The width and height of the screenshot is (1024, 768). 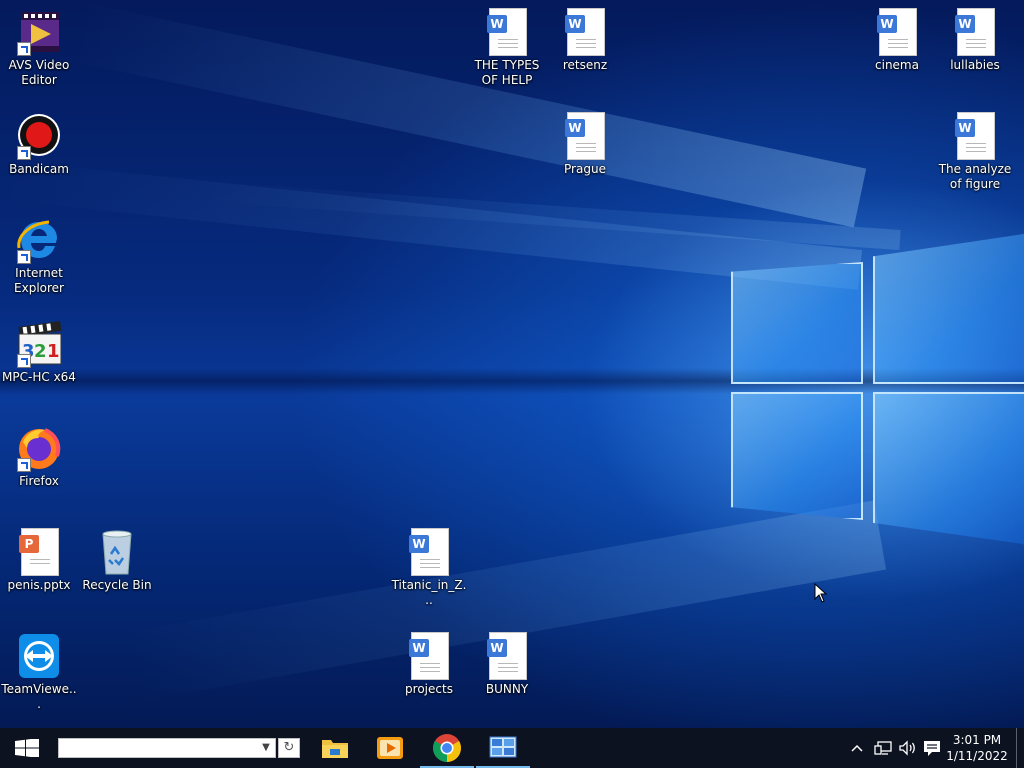 I want to click on volume-control, so click(x=908, y=748).